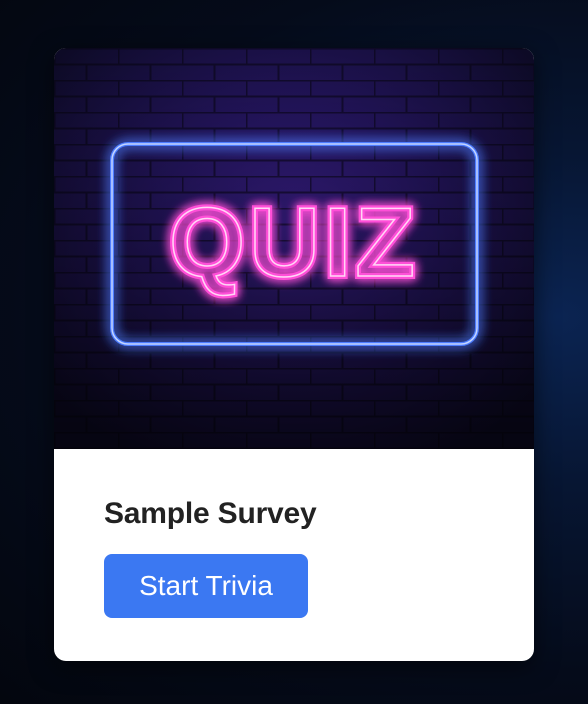 The width and height of the screenshot is (588, 704). I want to click on quiz-neon-text-core: QUIZ, so click(294, 242).